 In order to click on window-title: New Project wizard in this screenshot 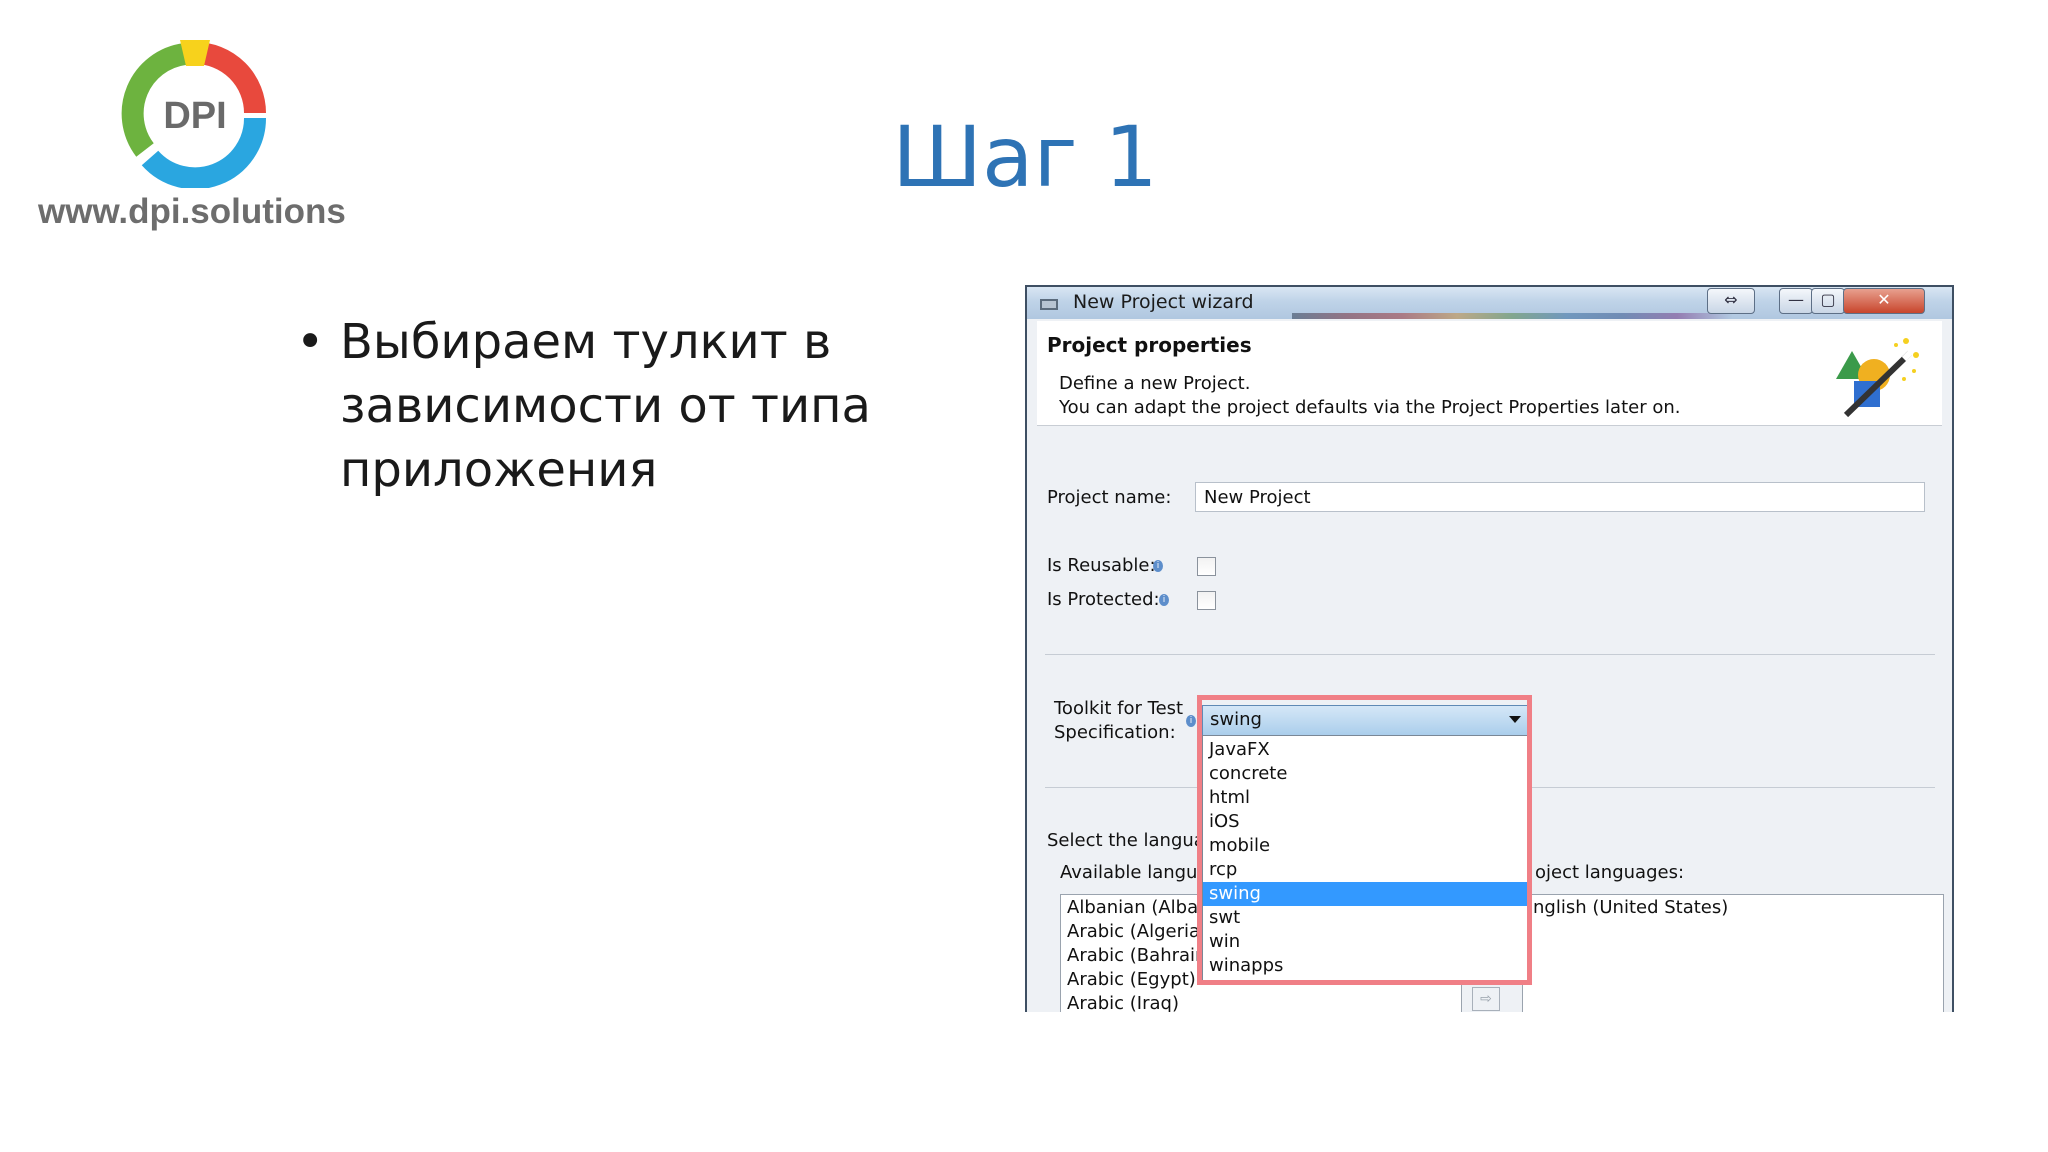, I will do `click(1163, 302)`.